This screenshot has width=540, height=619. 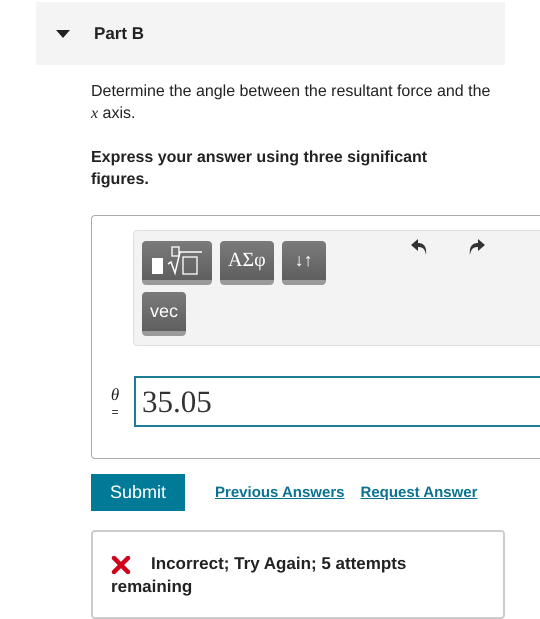 I want to click on feedback-text: remaining, so click(x=151, y=587).